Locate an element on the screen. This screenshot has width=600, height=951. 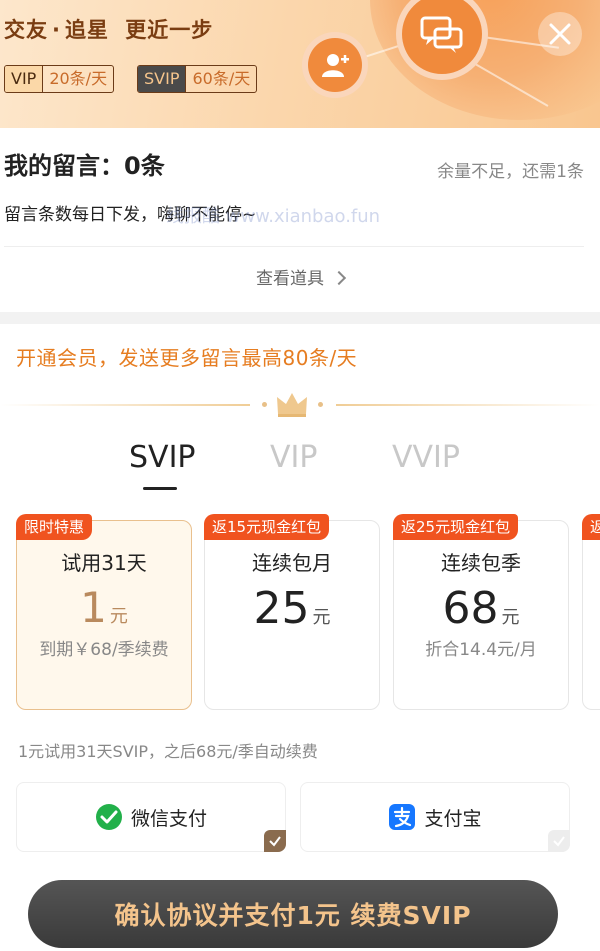
close-icon is located at coordinates (560, 34).